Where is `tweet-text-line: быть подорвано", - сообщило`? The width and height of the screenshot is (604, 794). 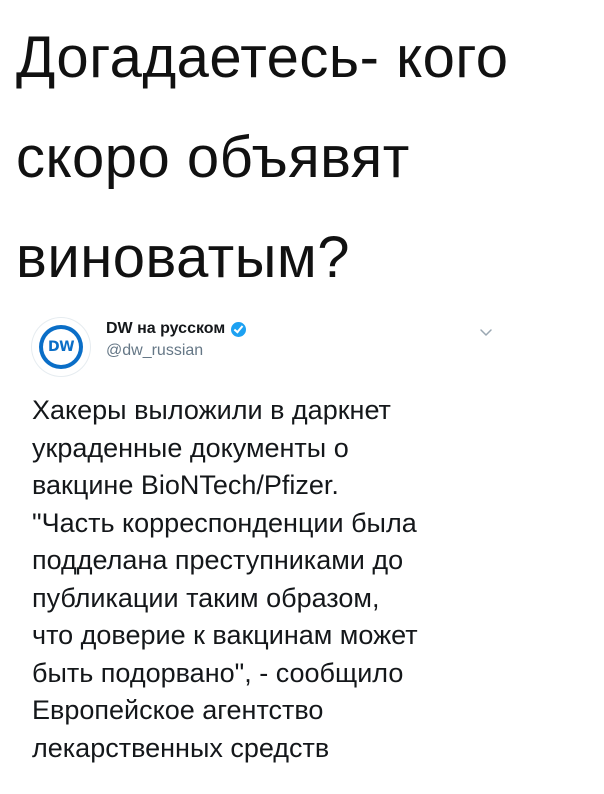 tweet-text-line: быть подорвано", - сообщило is located at coordinates (218, 672).